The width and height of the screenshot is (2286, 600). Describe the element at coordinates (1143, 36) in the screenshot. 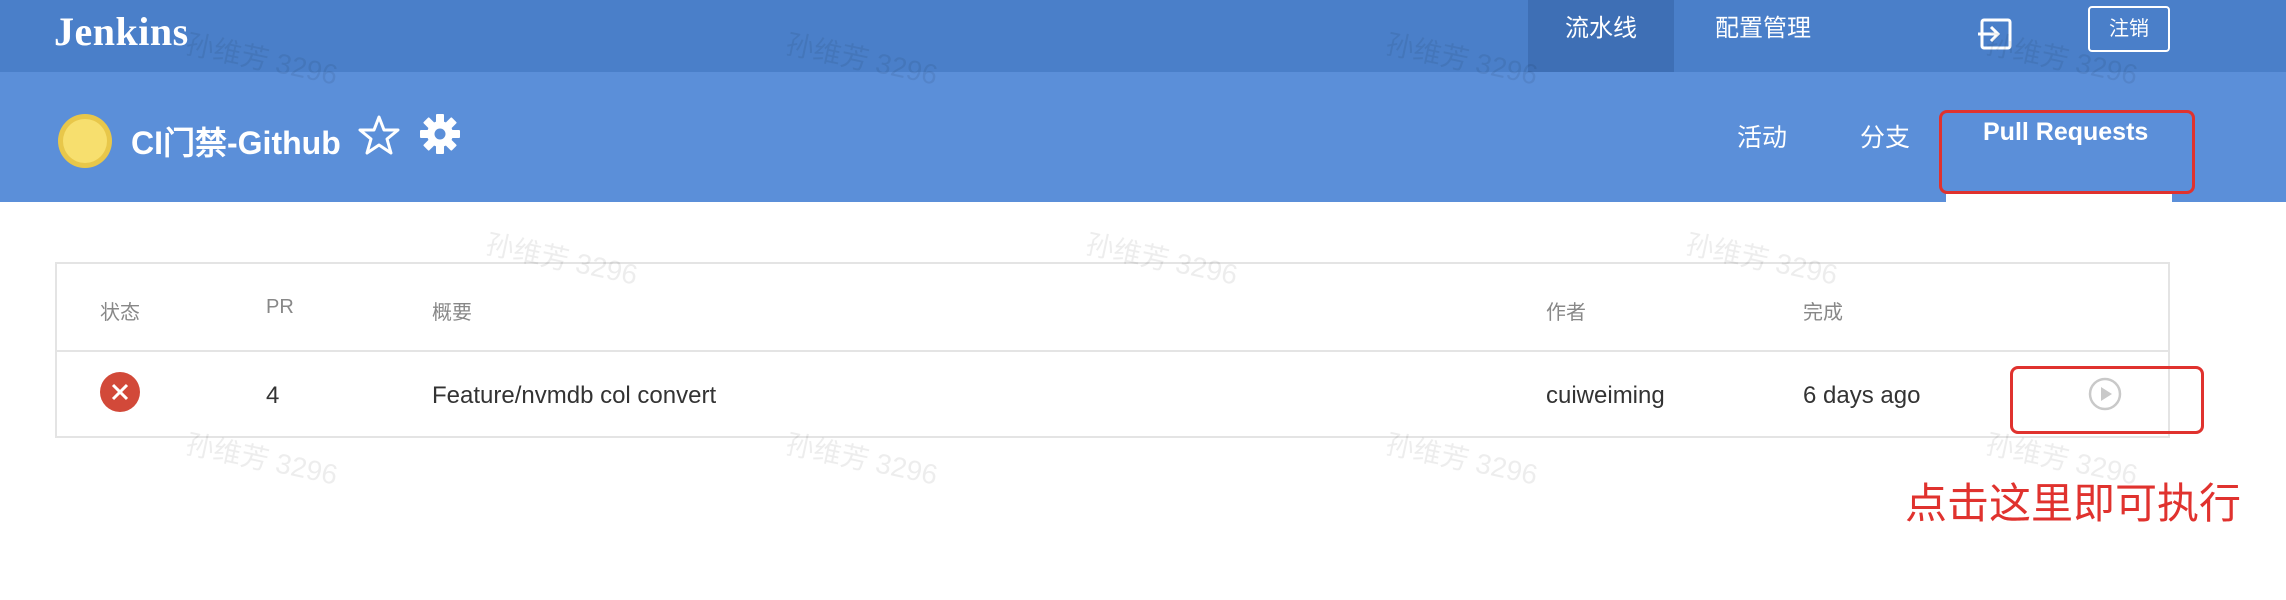

I see `top-bar: Jenkins 流水线 配置管理 注销` at that location.